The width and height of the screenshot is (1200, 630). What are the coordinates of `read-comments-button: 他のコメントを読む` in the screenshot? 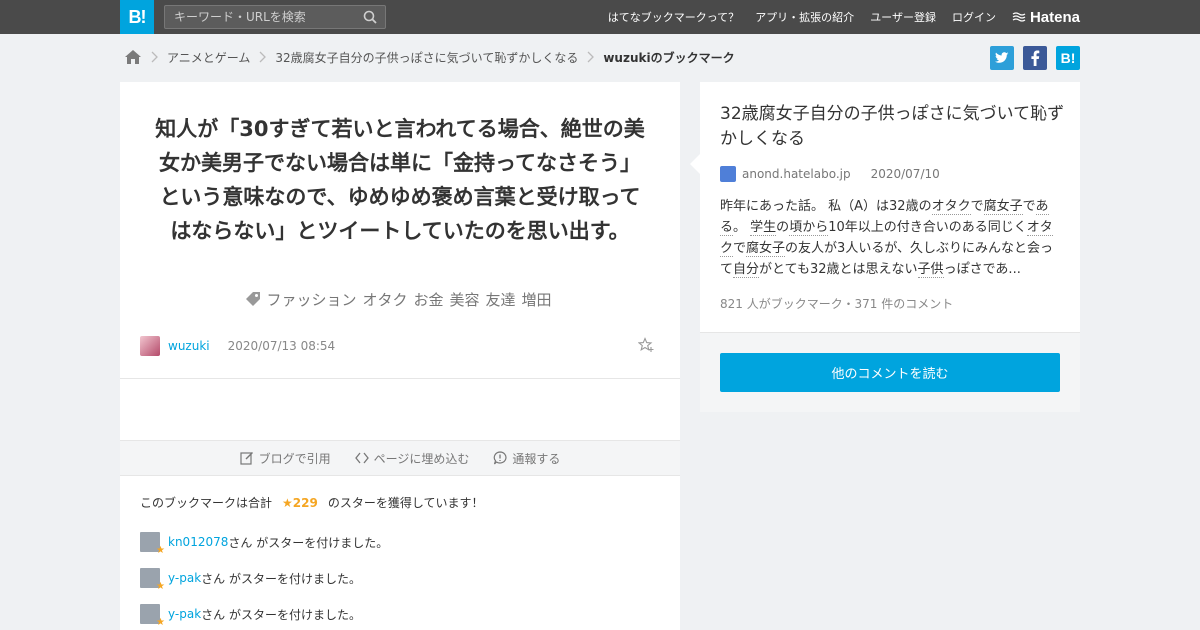 It's located at (890, 372).